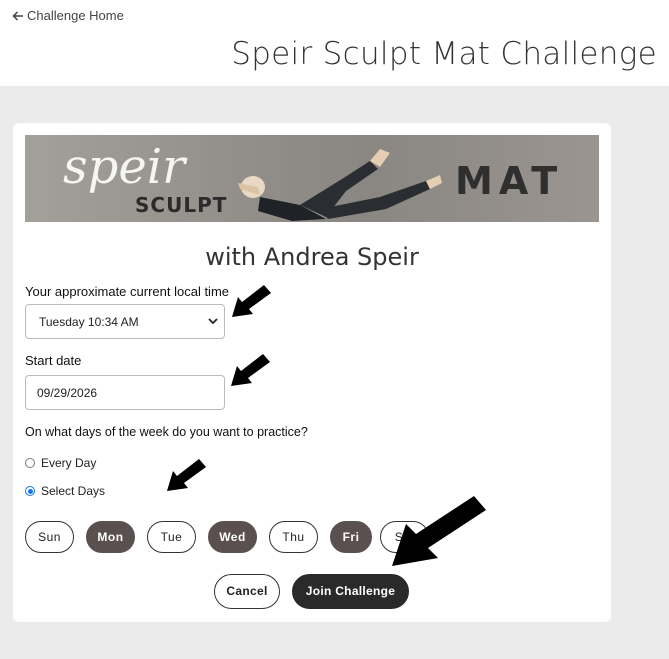 The height and width of the screenshot is (659, 669). What do you see at coordinates (89, 322) in the screenshot?
I see `local-time-value: Tuesday 10:34 AM` at bounding box center [89, 322].